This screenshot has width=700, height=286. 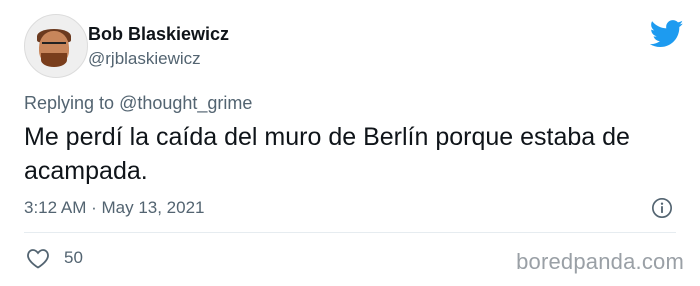 What do you see at coordinates (350, 232) in the screenshot?
I see `divider` at bounding box center [350, 232].